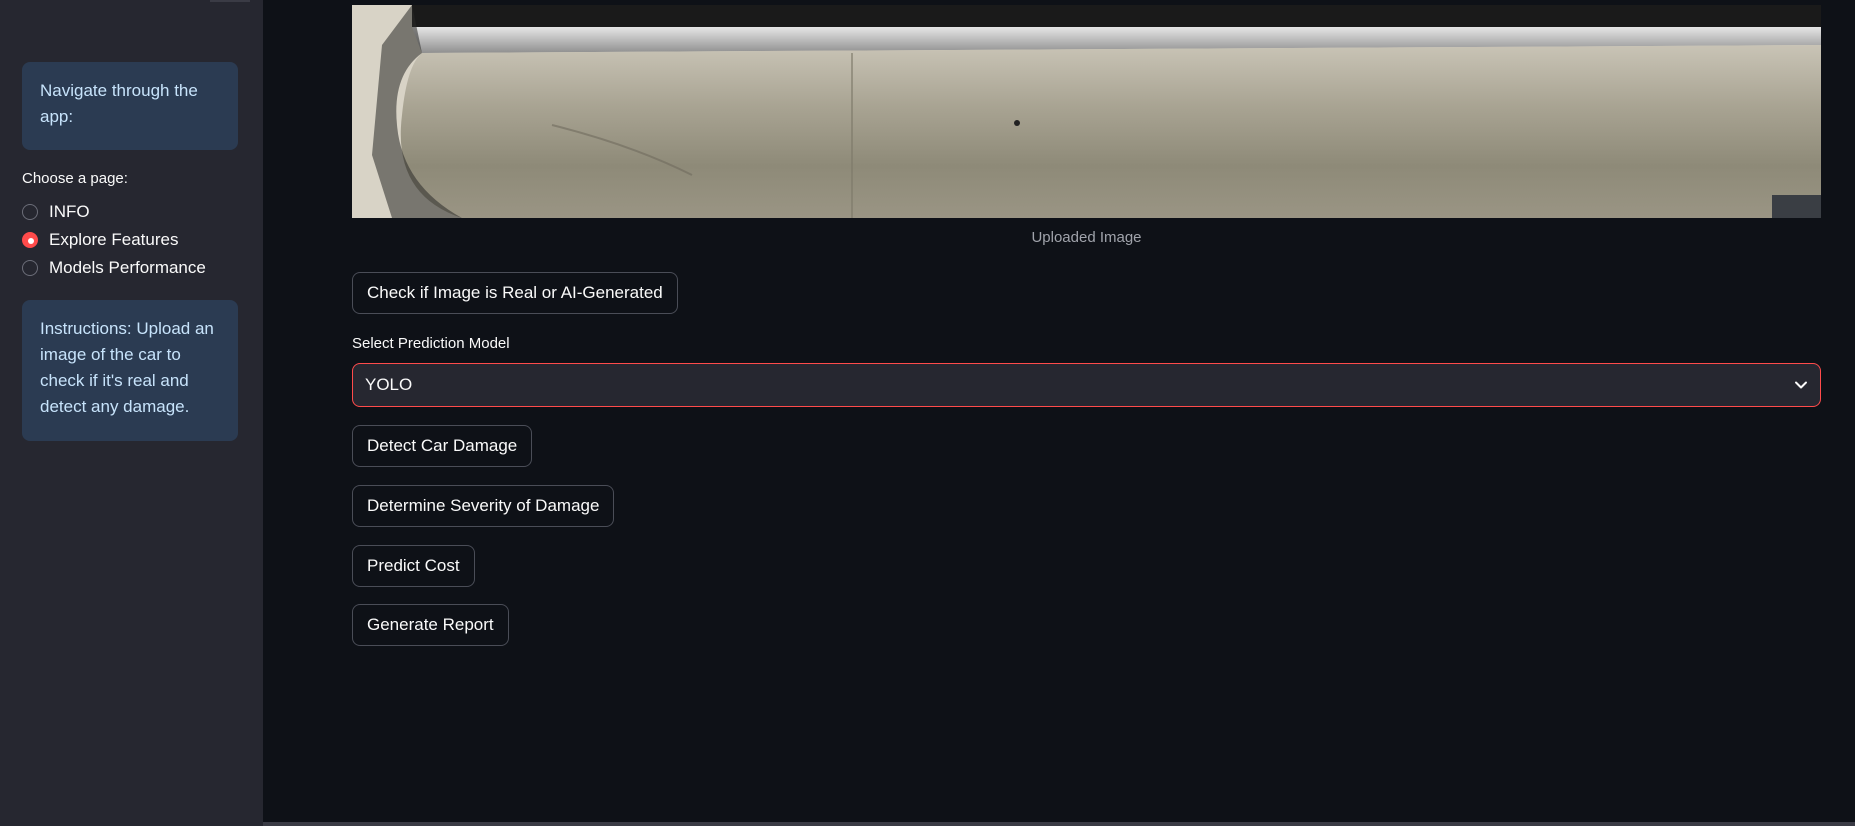  I want to click on sidebar-divider, so click(230, 1).